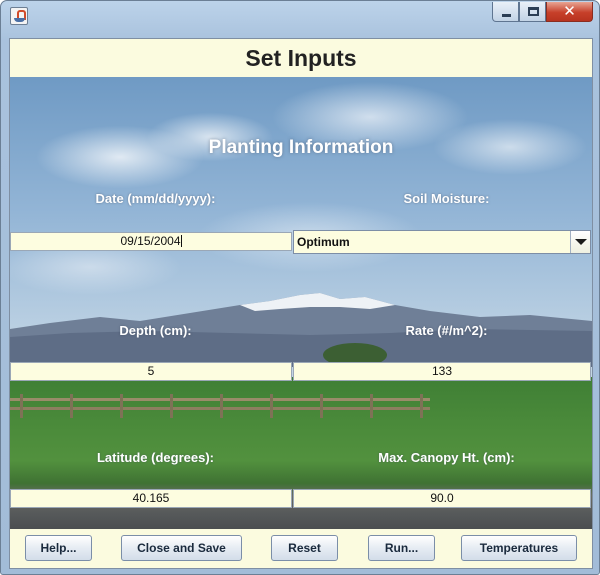 The height and width of the screenshot is (575, 600). Describe the element at coordinates (519, 548) in the screenshot. I see `temperatures-button: Temperatures` at that location.